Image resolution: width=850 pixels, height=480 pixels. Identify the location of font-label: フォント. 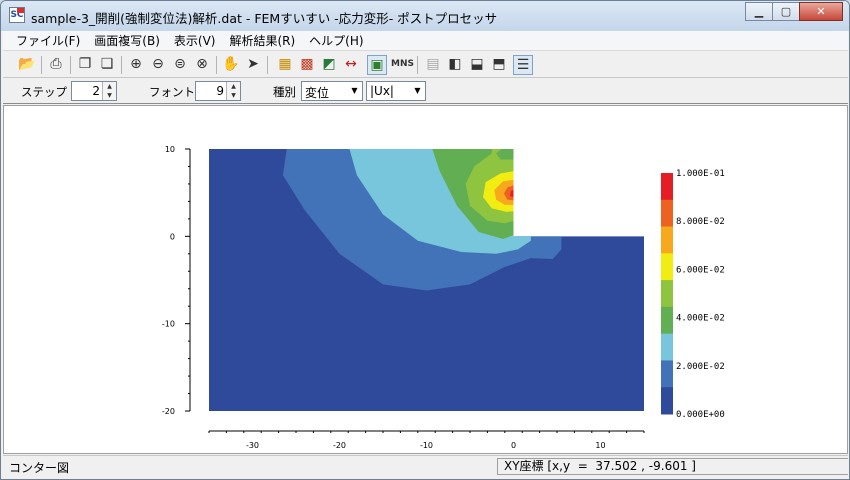
(172, 92).